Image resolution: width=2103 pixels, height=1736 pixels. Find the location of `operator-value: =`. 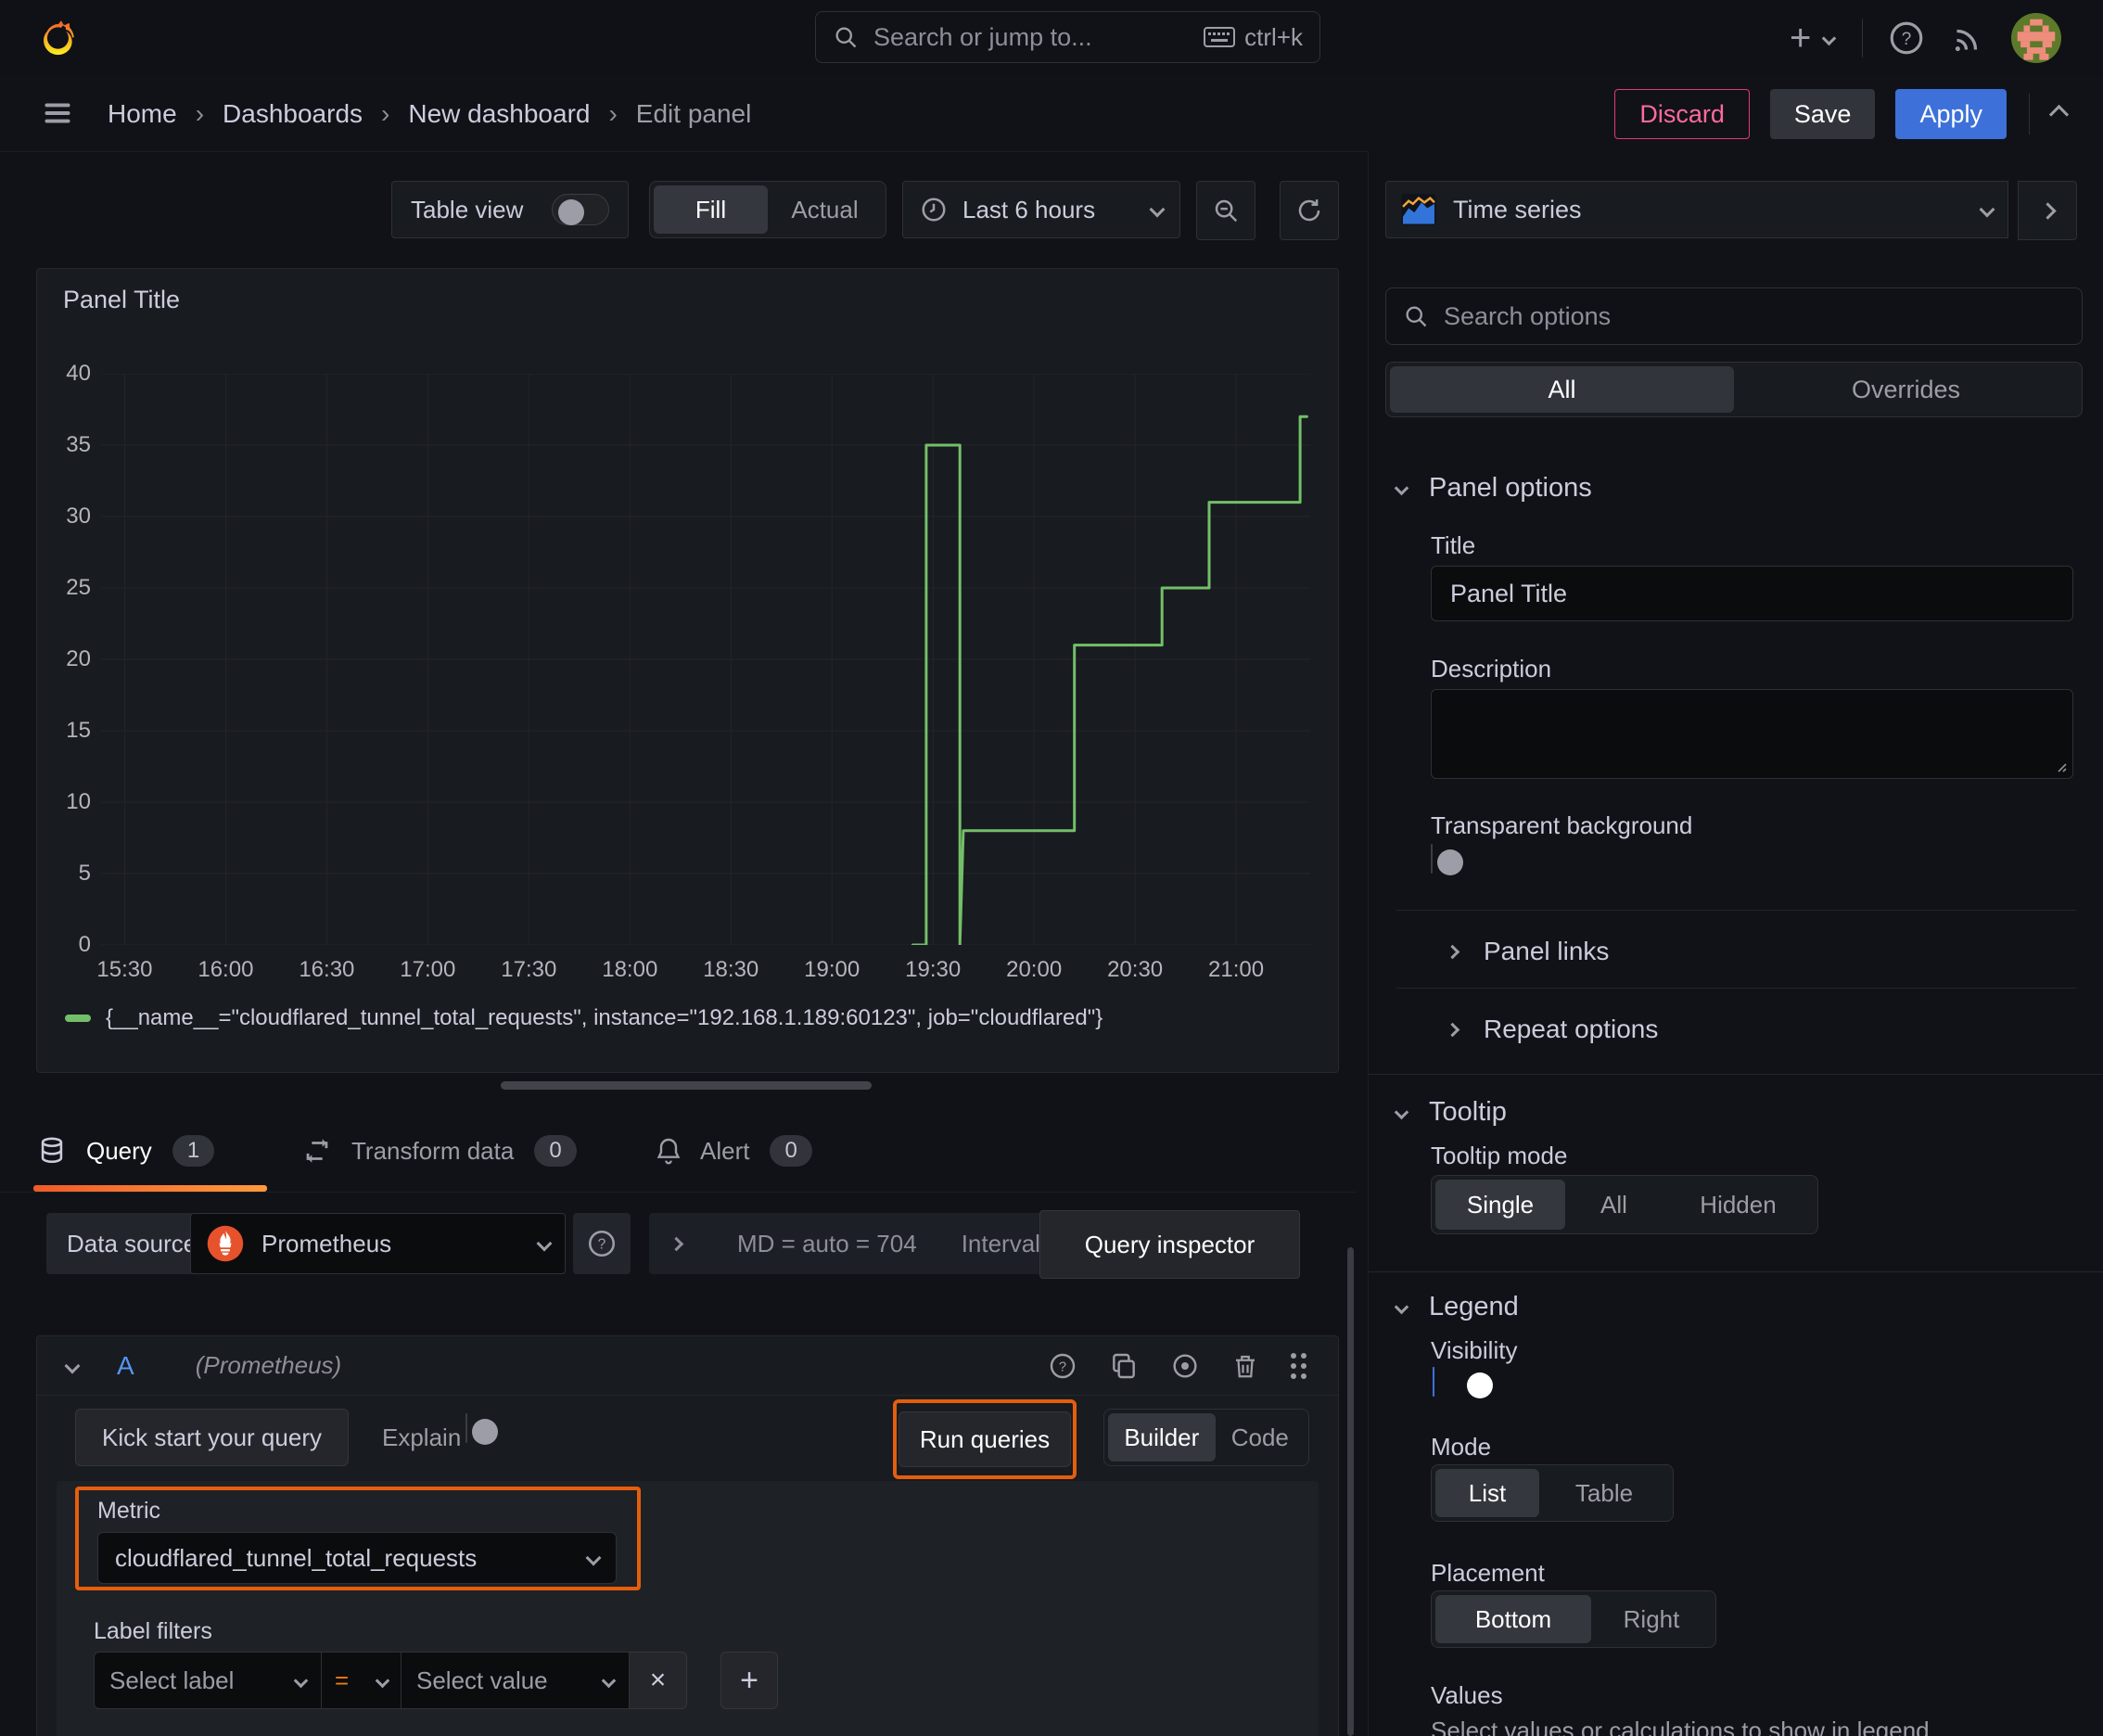

operator-value: = is located at coordinates (342, 1680).